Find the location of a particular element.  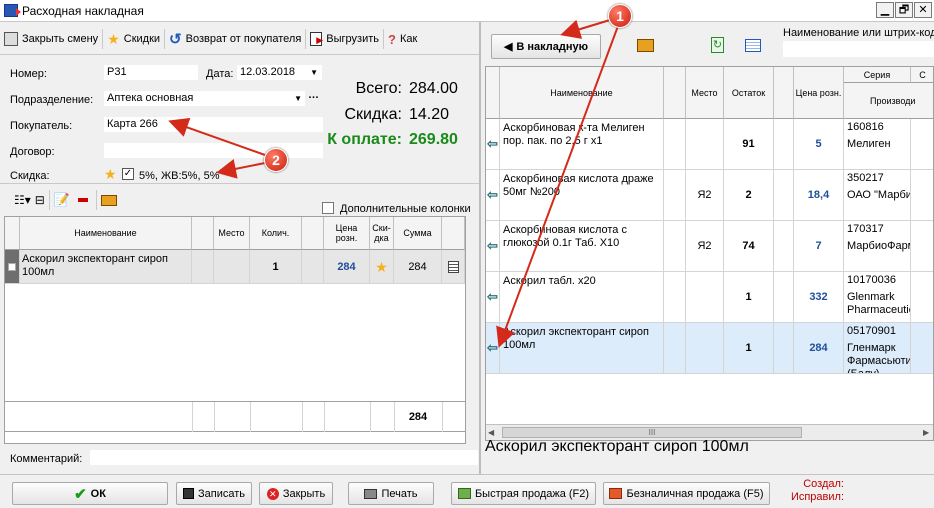

quick-sale-button: Быстрая продажа (F2) is located at coordinates (523, 493).